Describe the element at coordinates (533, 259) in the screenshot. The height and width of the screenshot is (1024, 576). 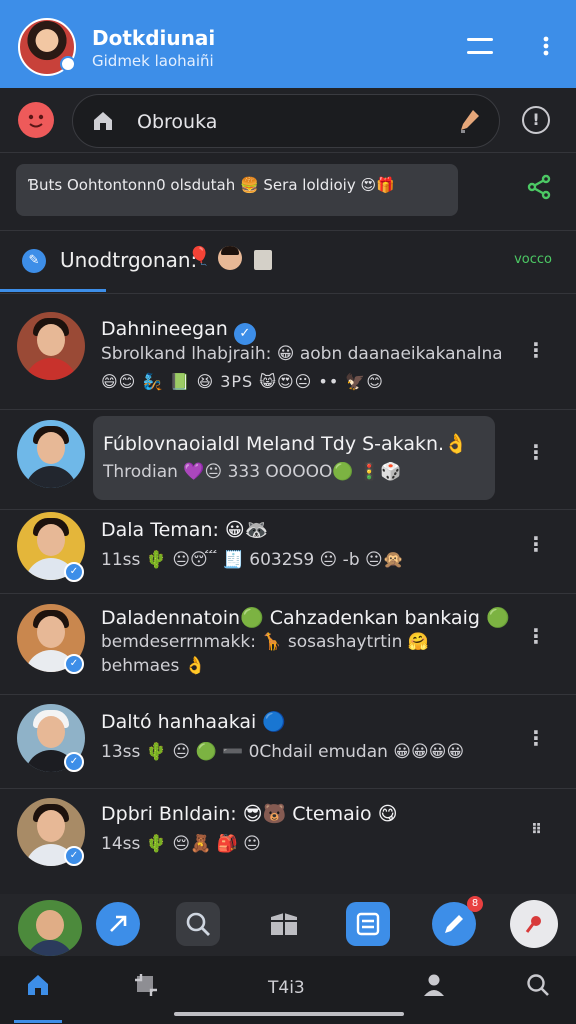
I see `voice-status: vocco` at that location.